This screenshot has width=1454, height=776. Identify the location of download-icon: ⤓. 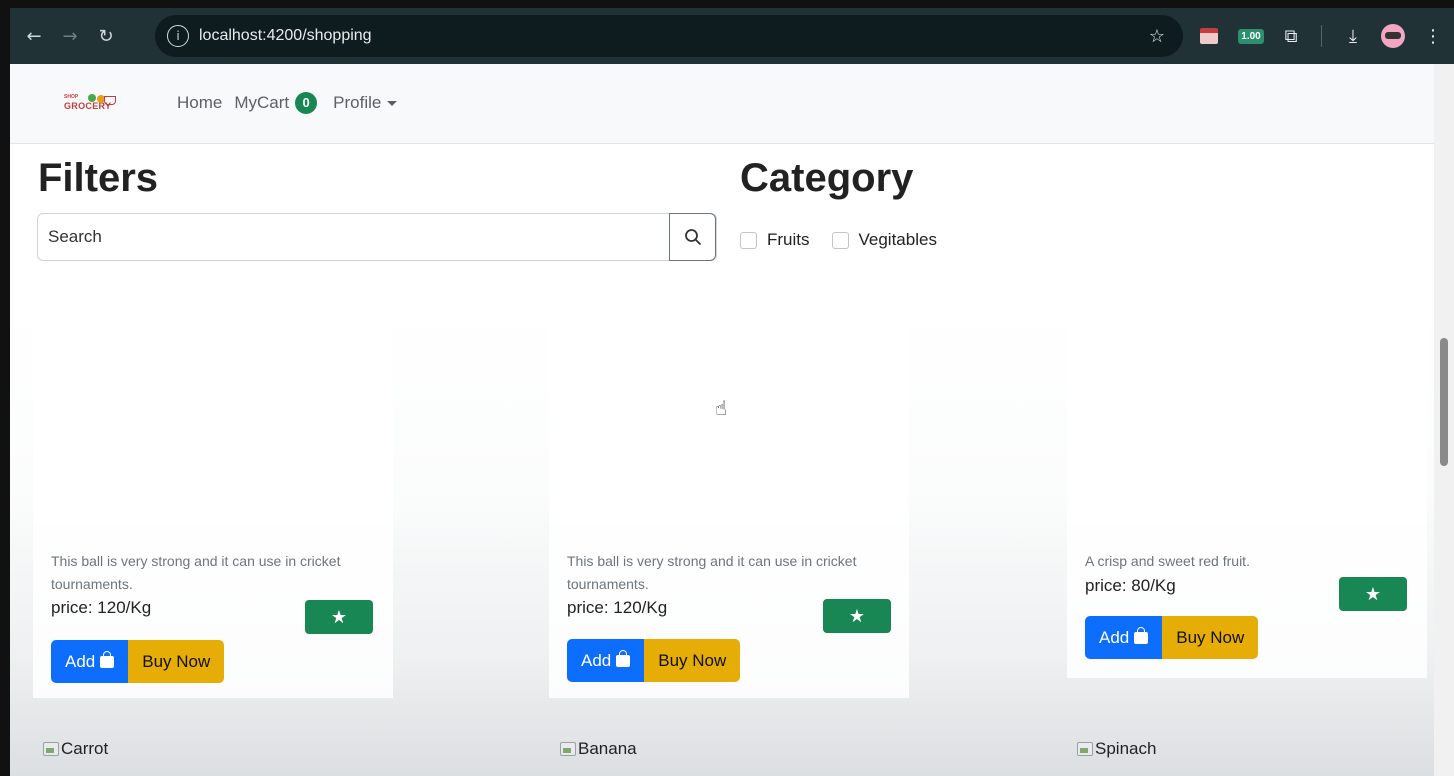
(1353, 36).